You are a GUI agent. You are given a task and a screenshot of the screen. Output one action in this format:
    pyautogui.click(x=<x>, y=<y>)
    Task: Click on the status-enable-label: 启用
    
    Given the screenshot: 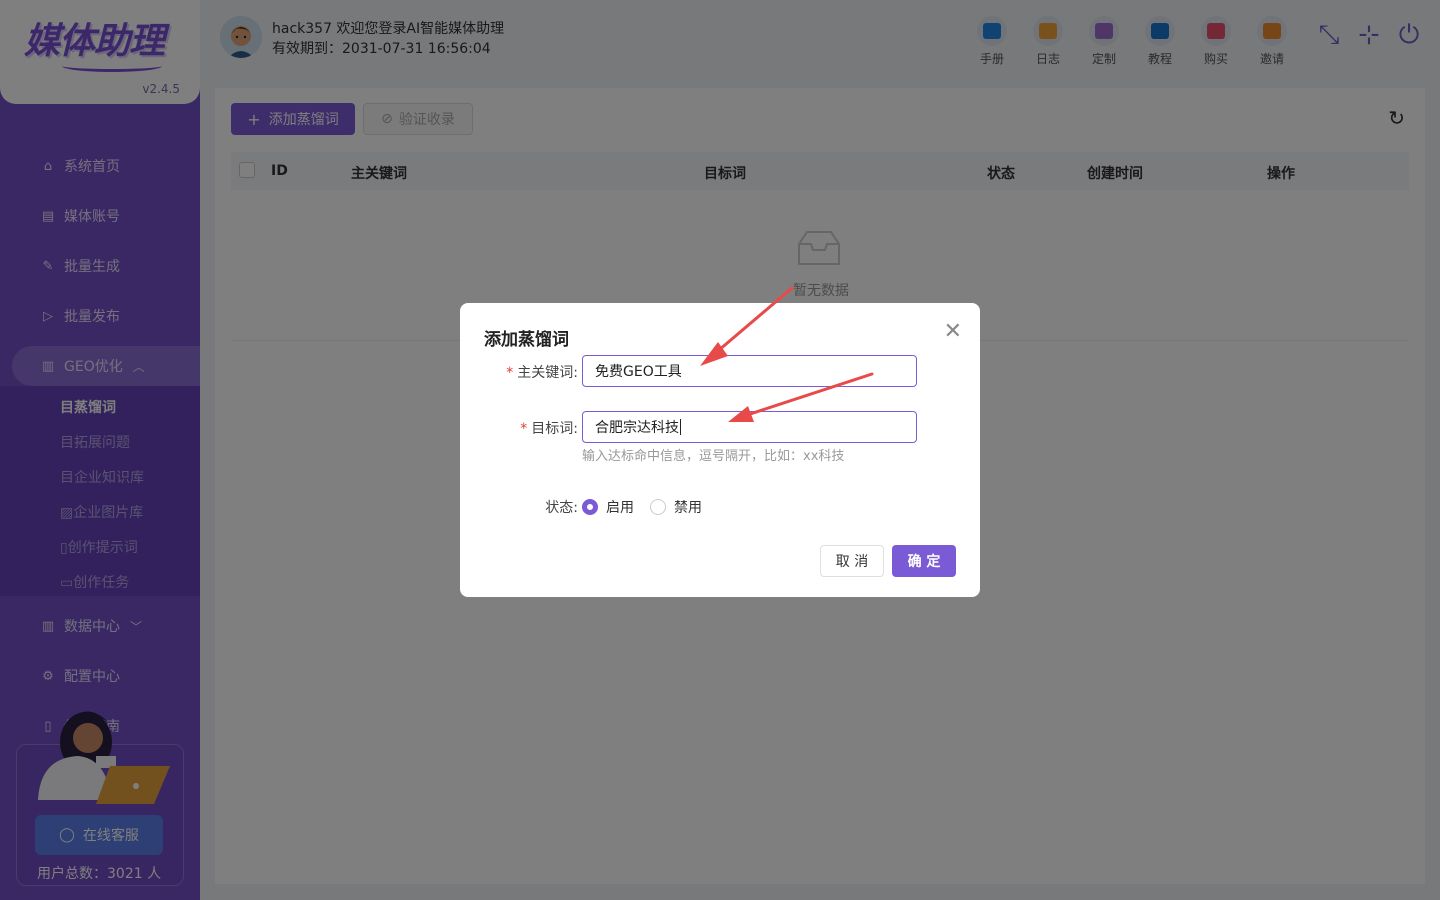 What is the action you would take?
    pyautogui.click(x=620, y=508)
    